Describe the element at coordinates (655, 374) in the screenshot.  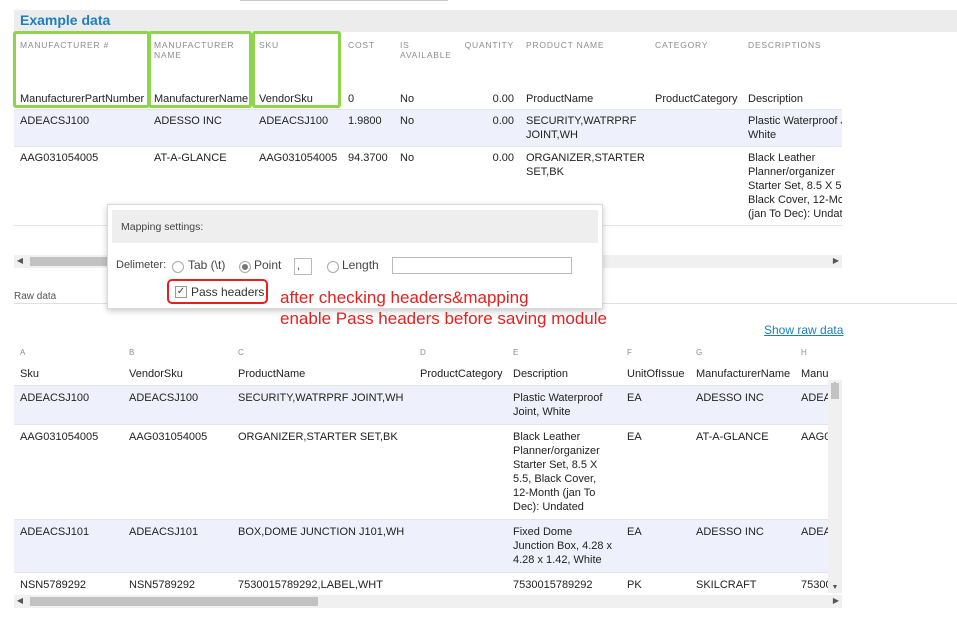
I see `raw-header-cell: UnitOfIssue` at that location.